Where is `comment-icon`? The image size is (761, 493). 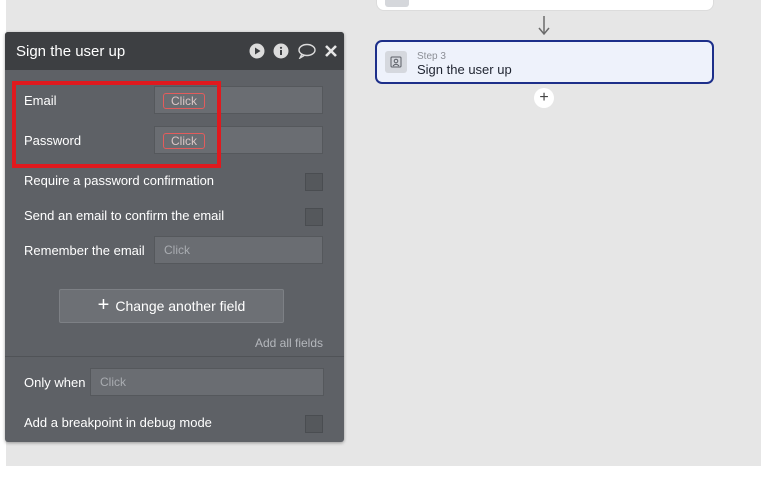
comment-icon is located at coordinates (307, 51).